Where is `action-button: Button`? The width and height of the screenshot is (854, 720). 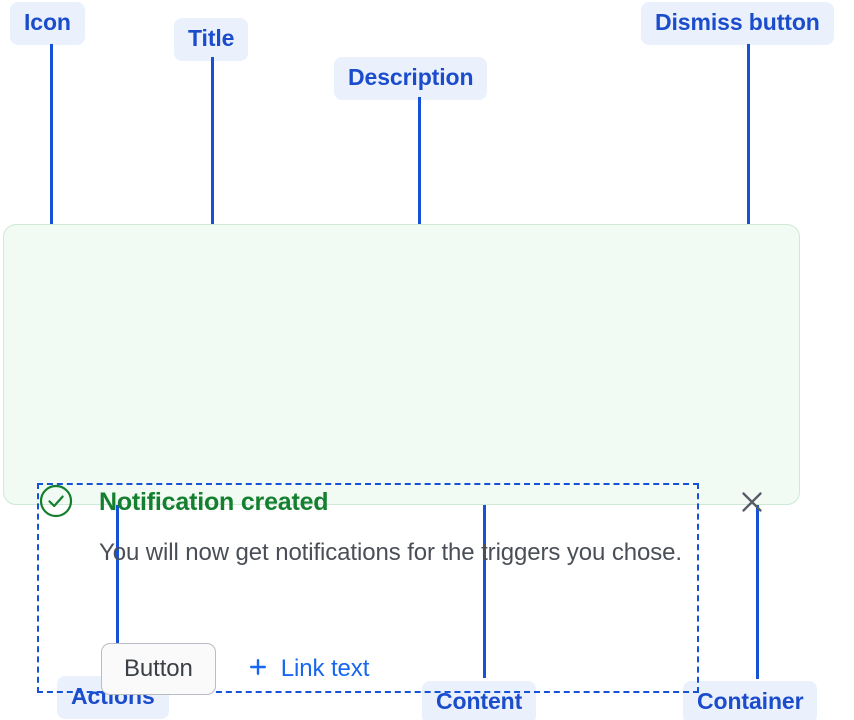 action-button: Button is located at coordinates (158, 669).